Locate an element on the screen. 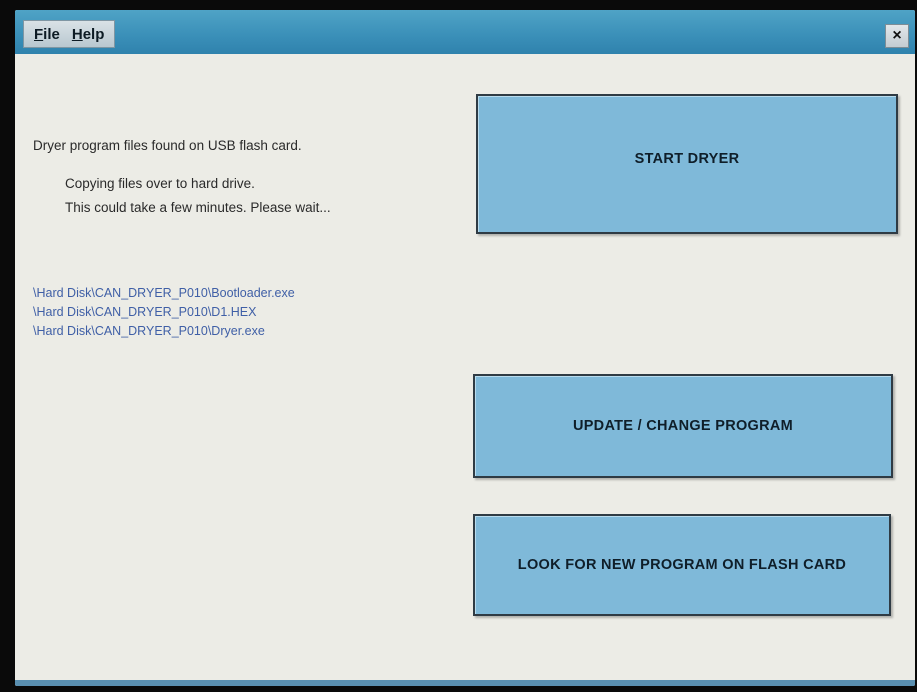  file-path-item: \Hard Disk\CAN_DRYER_P010\Dryer.exe is located at coordinates (149, 331).